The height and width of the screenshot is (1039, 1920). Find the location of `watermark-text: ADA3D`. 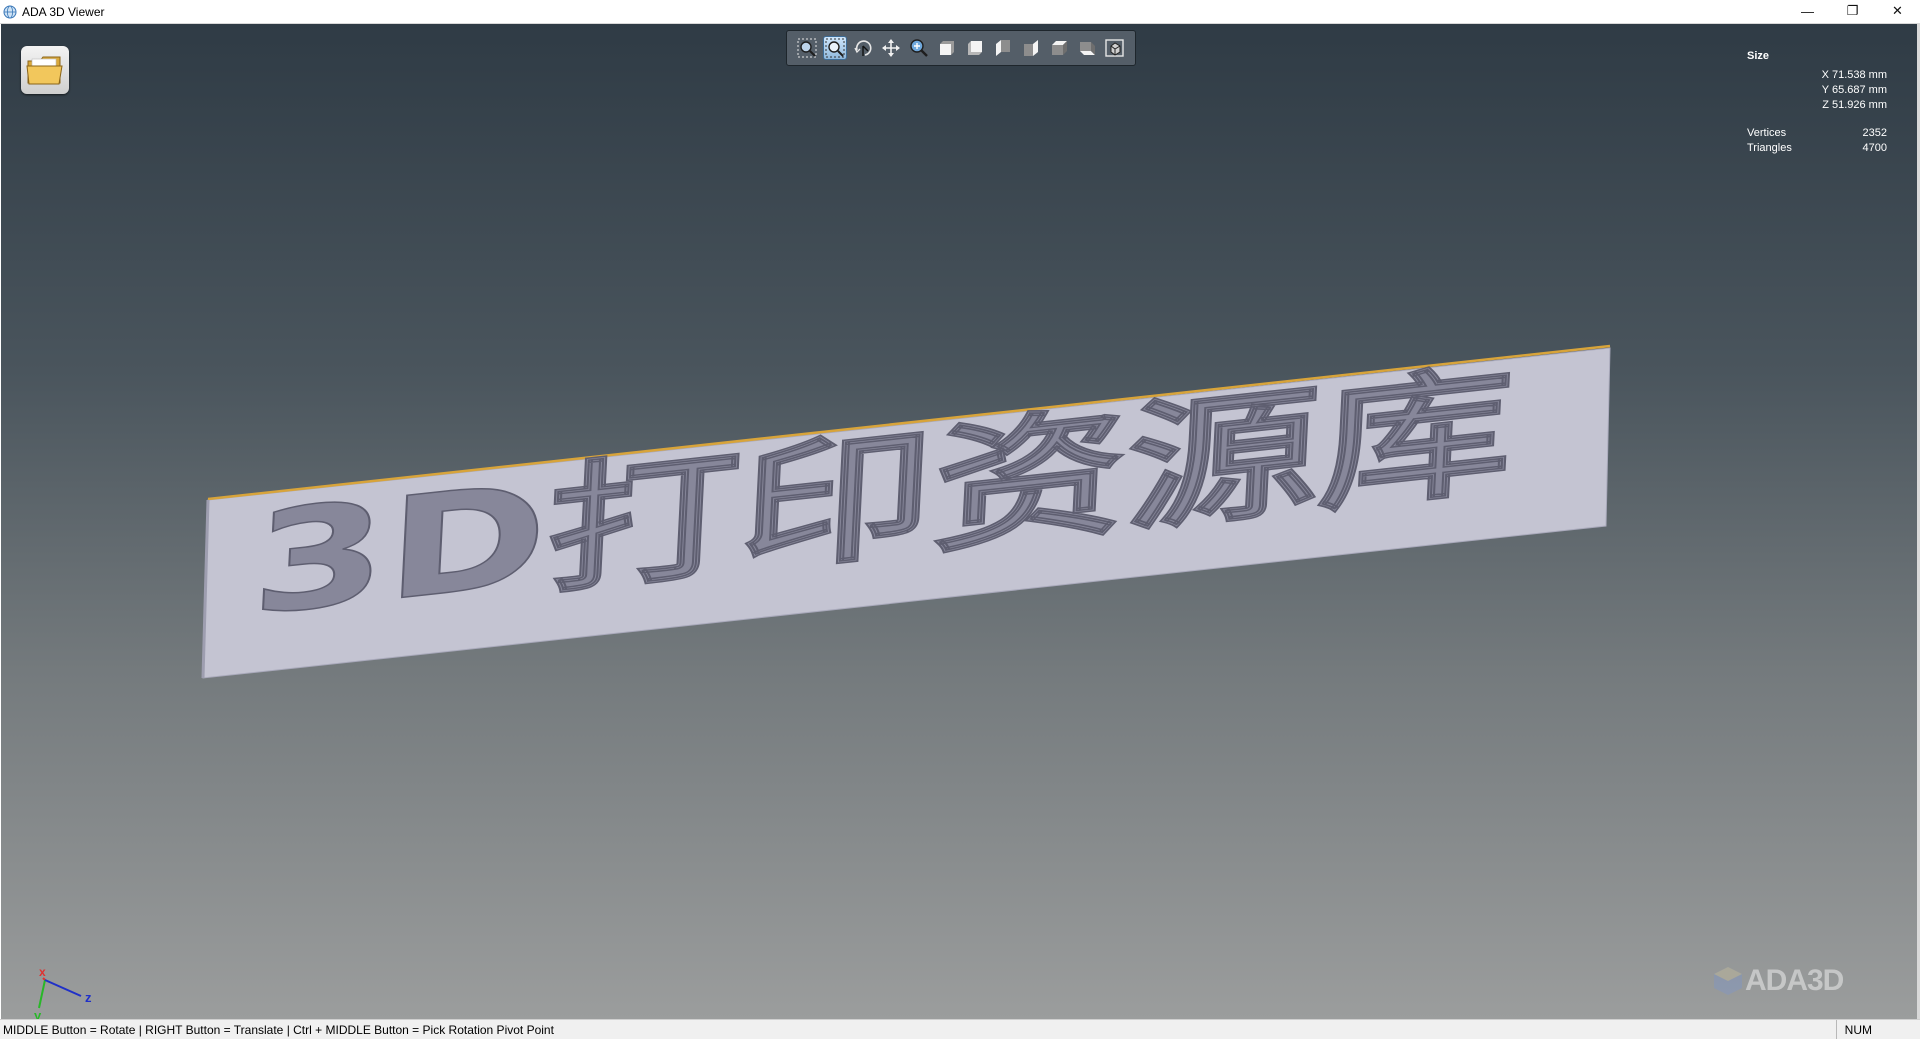

watermark-text: ADA3D is located at coordinates (1794, 980).